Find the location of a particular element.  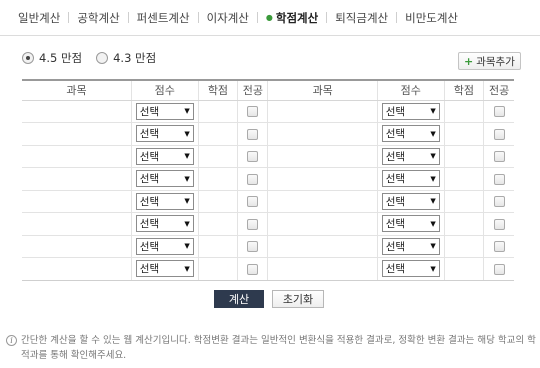

scale-label: 4.3 만점 is located at coordinates (135, 58).